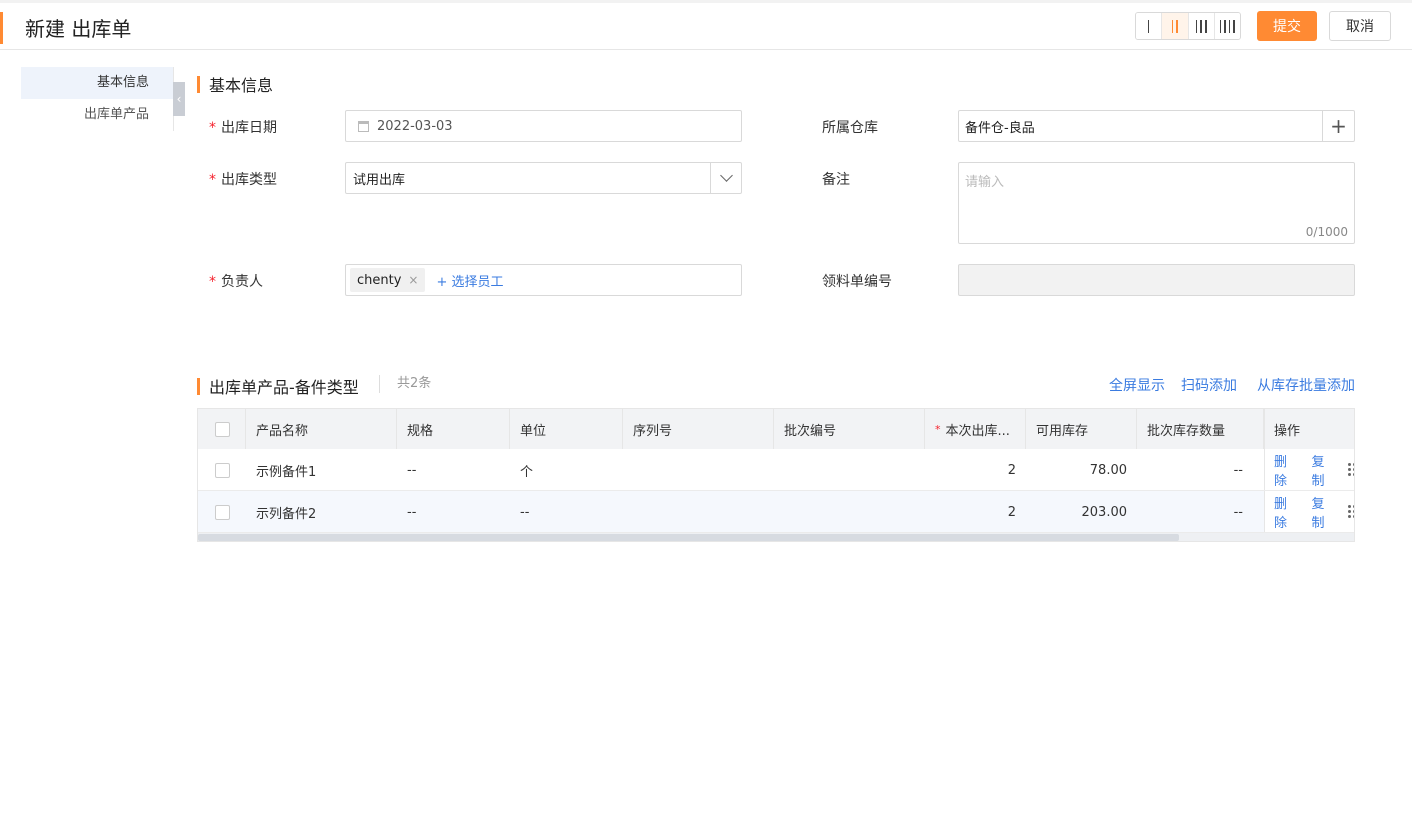 The width and height of the screenshot is (1412, 821). What do you see at coordinates (363, 126) in the screenshot?
I see `calendar-icon` at bounding box center [363, 126].